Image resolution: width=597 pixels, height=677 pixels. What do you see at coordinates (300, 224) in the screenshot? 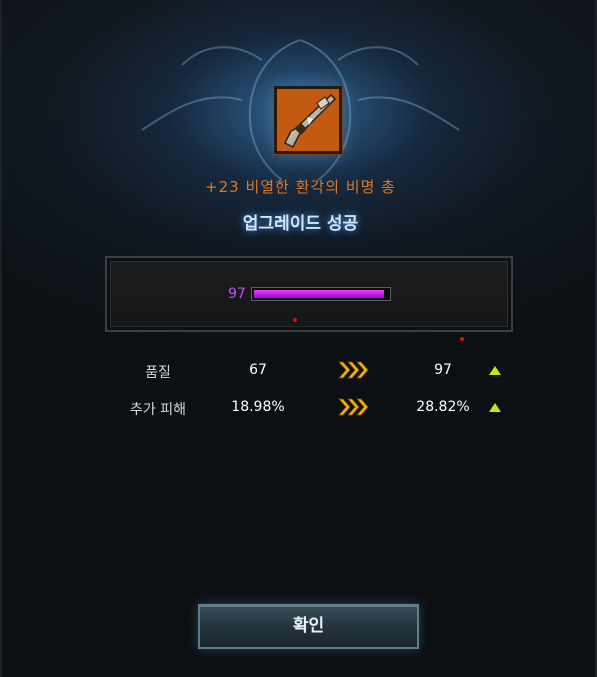
I see `upgrade-result-title: 업그레이드 성공` at bounding box center [300, 224].